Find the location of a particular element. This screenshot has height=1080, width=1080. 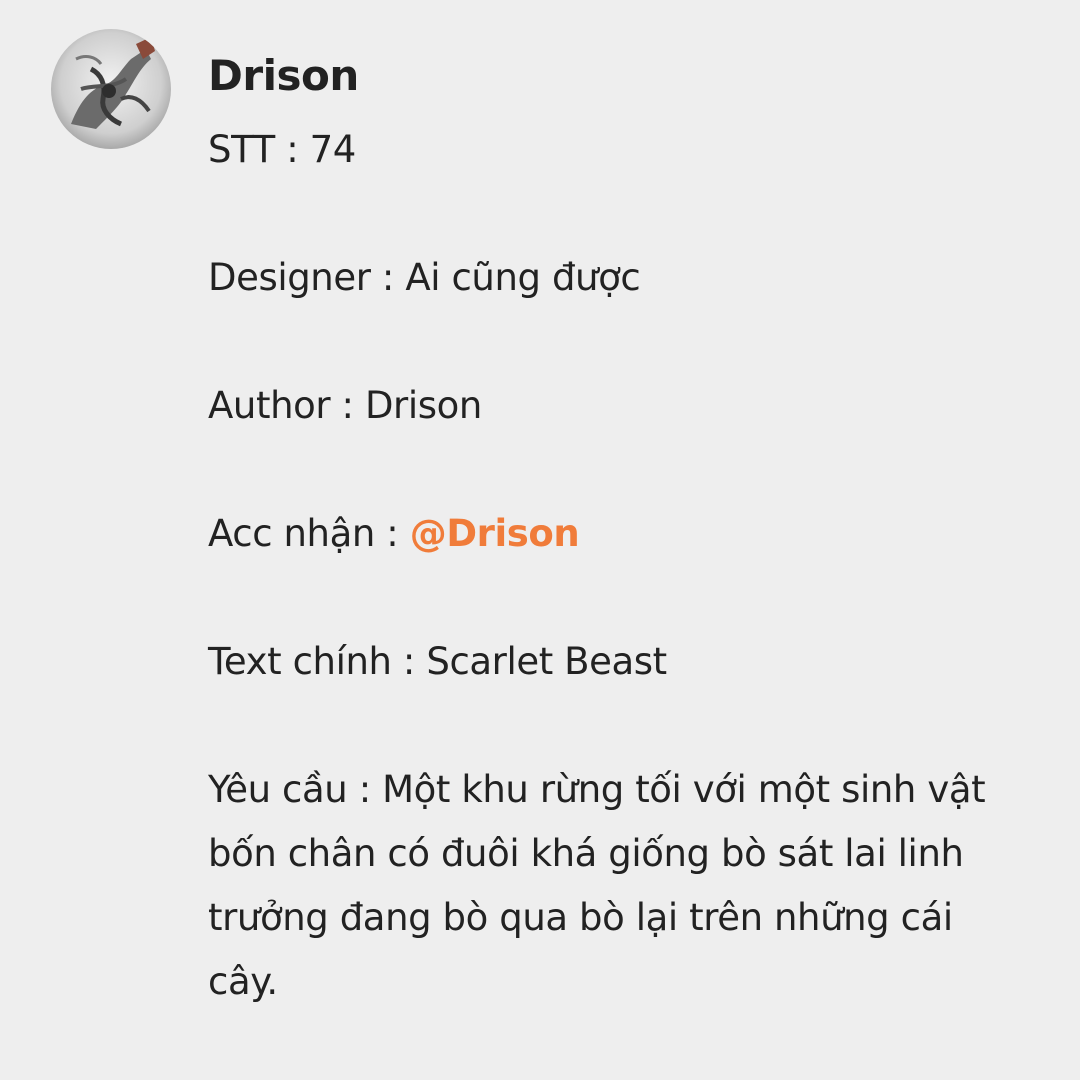

stt-value: 74 is located at coordinates (333, 149).